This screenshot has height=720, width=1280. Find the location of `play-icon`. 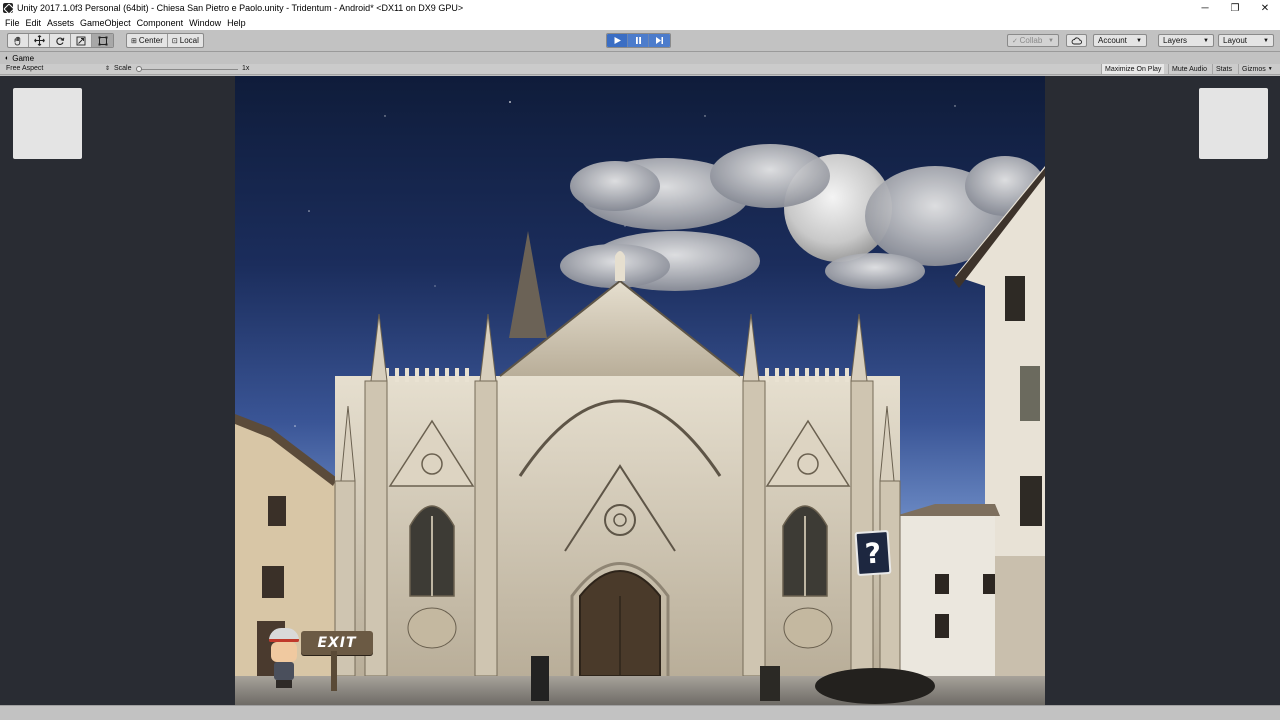

play-icon is located at coordinates (617, 40).